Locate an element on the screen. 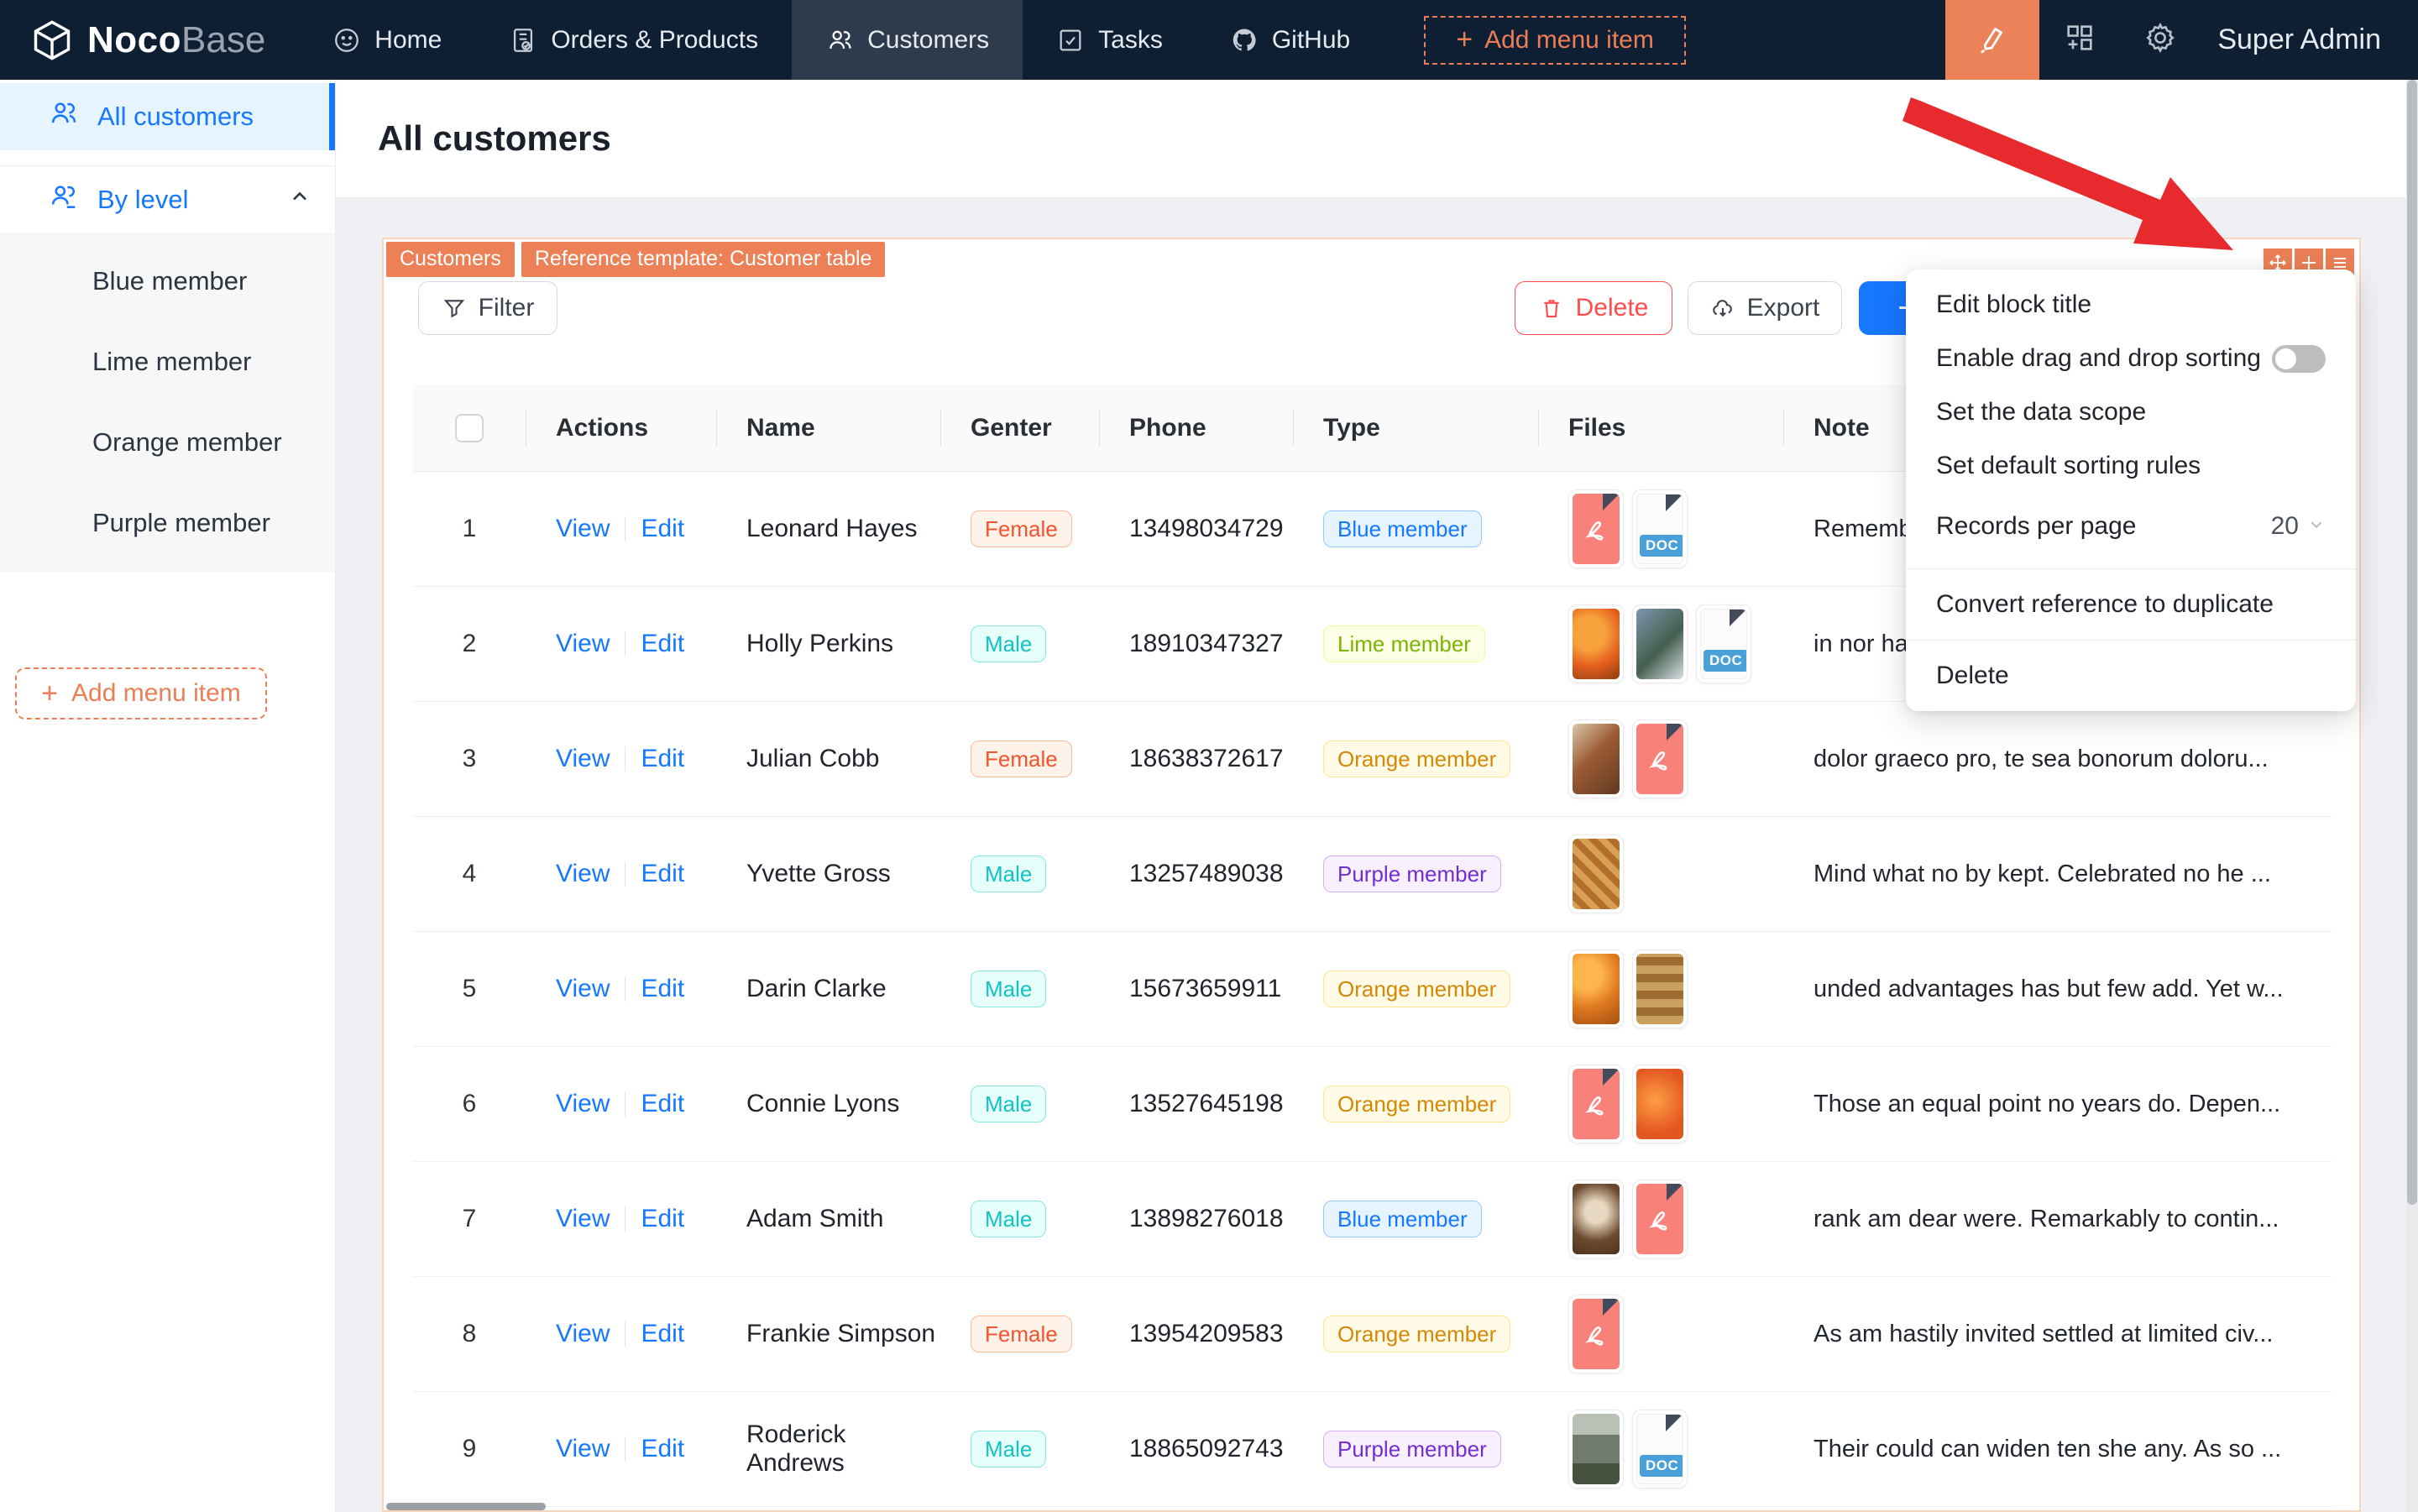  nav-item-home: Home is located at coordinates (387, 40).